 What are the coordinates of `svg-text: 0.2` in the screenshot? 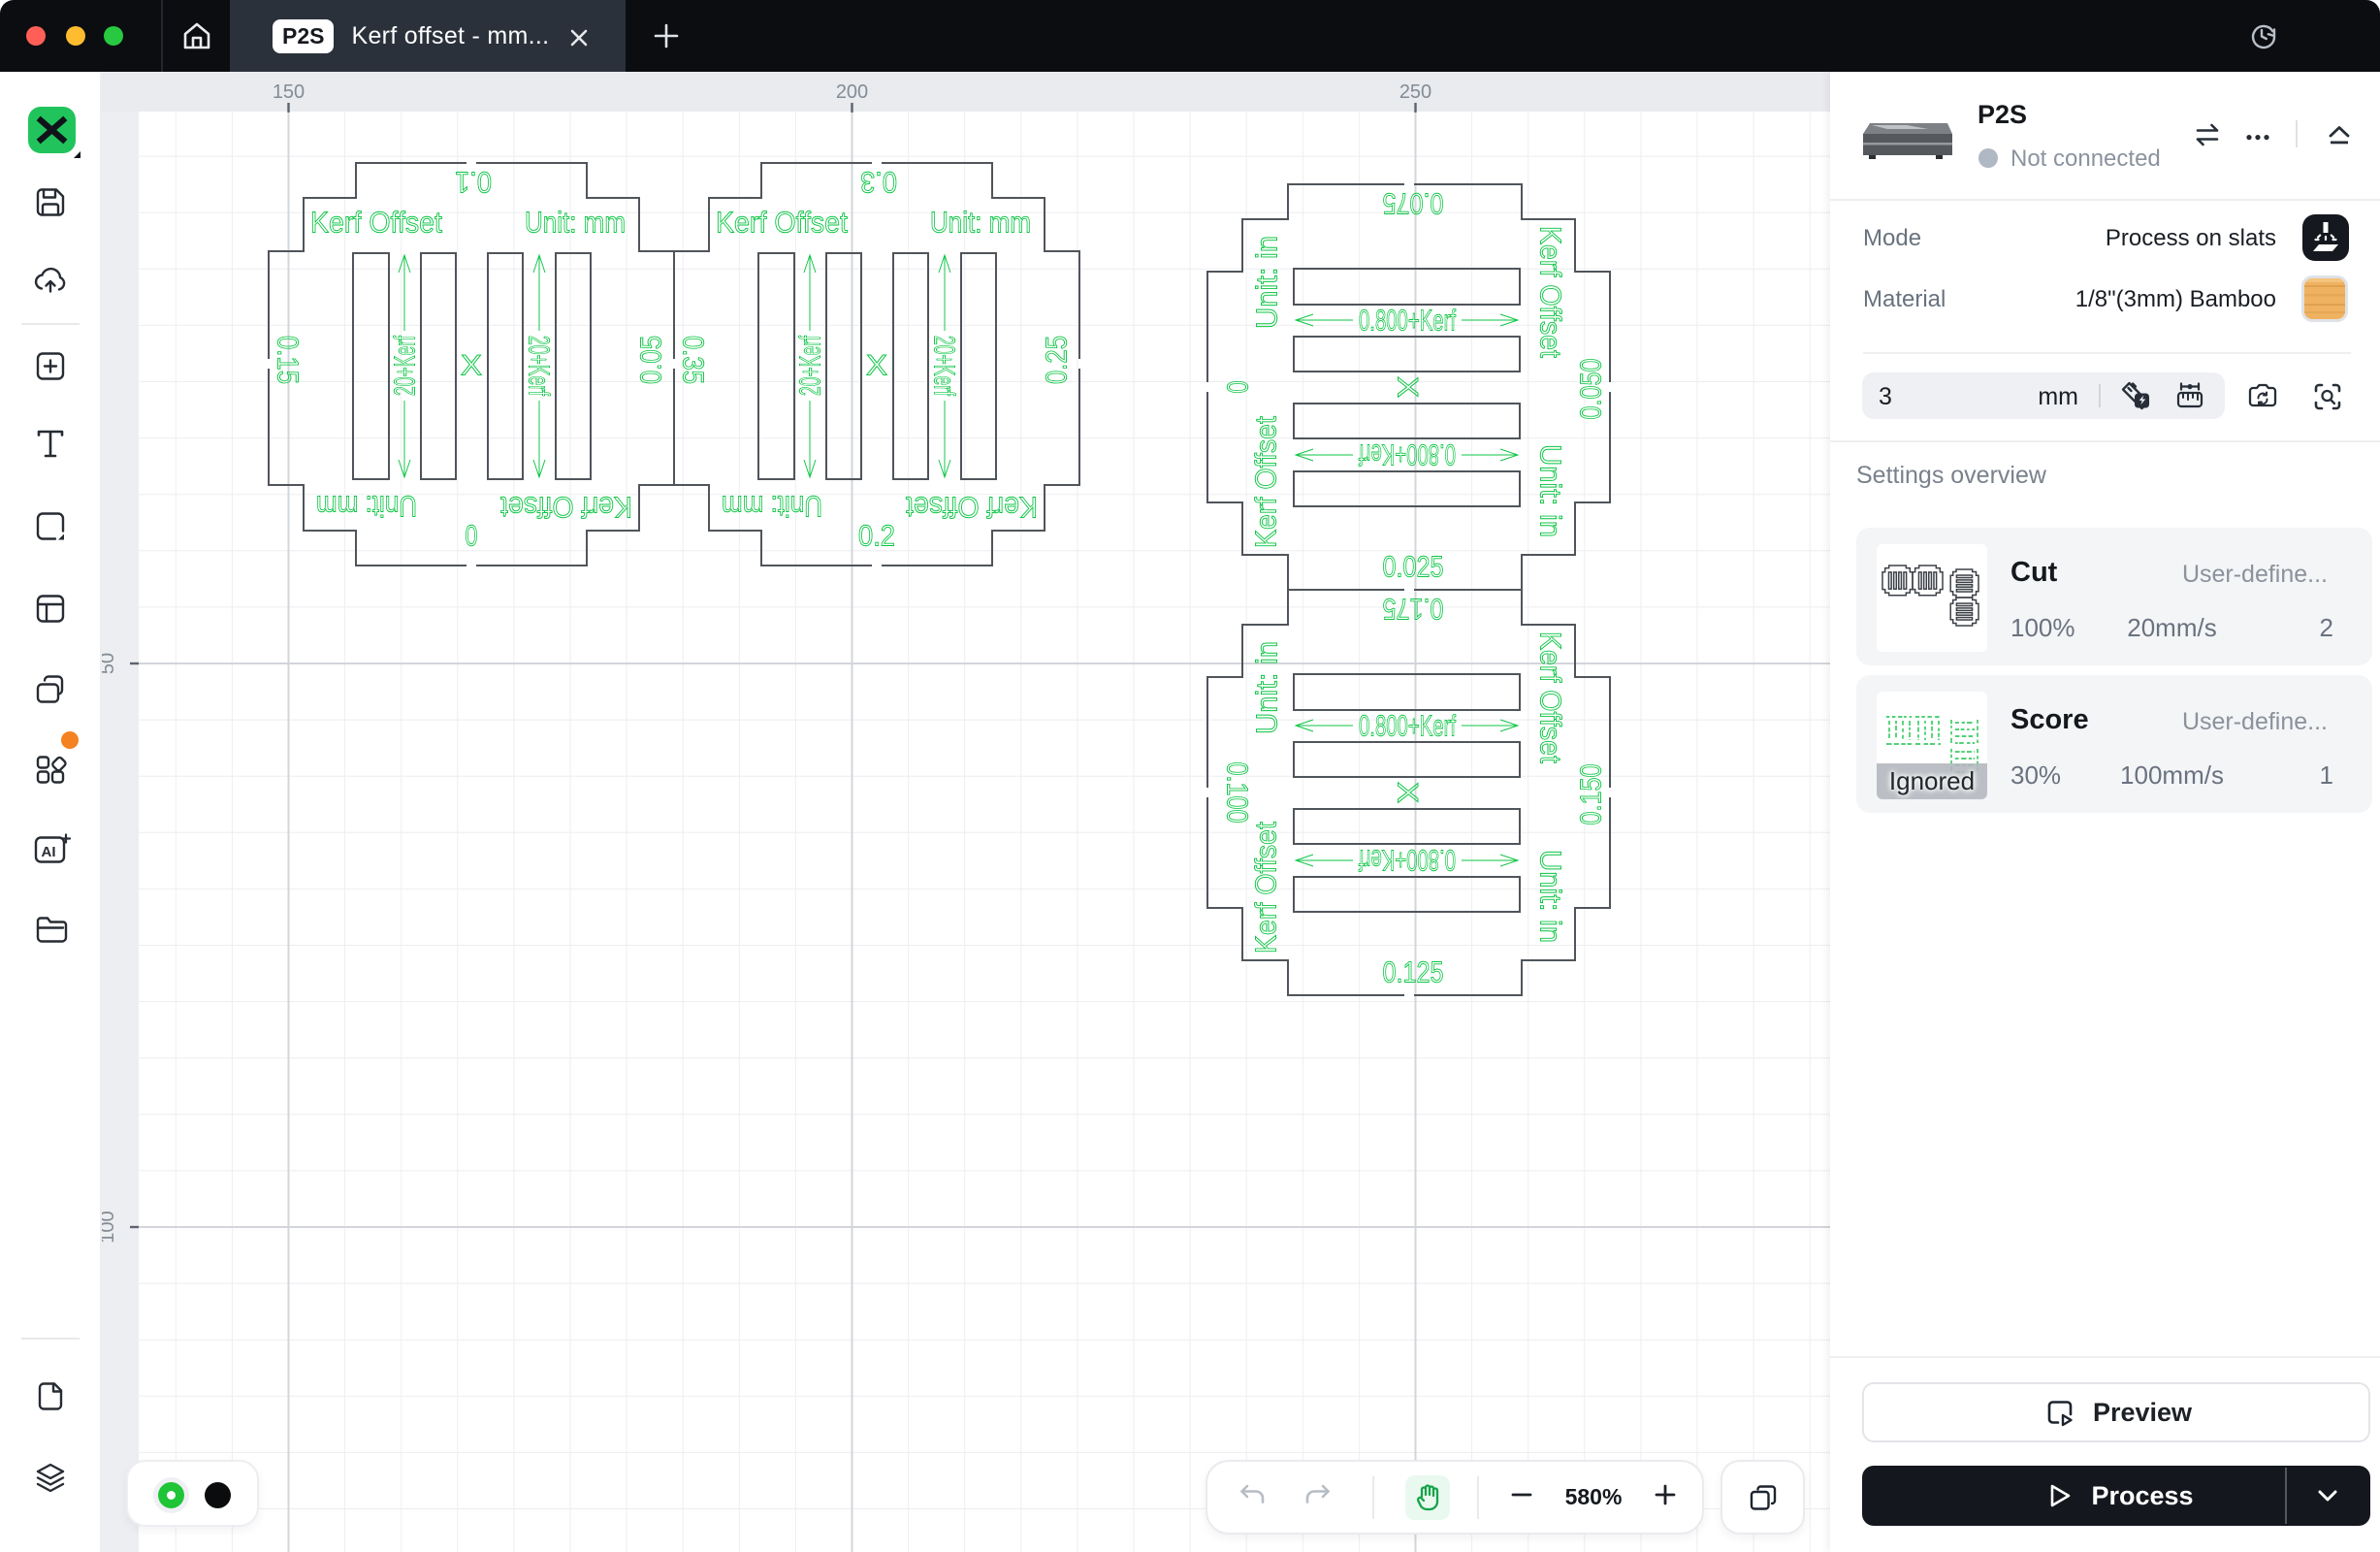 It's located at (876, 536).